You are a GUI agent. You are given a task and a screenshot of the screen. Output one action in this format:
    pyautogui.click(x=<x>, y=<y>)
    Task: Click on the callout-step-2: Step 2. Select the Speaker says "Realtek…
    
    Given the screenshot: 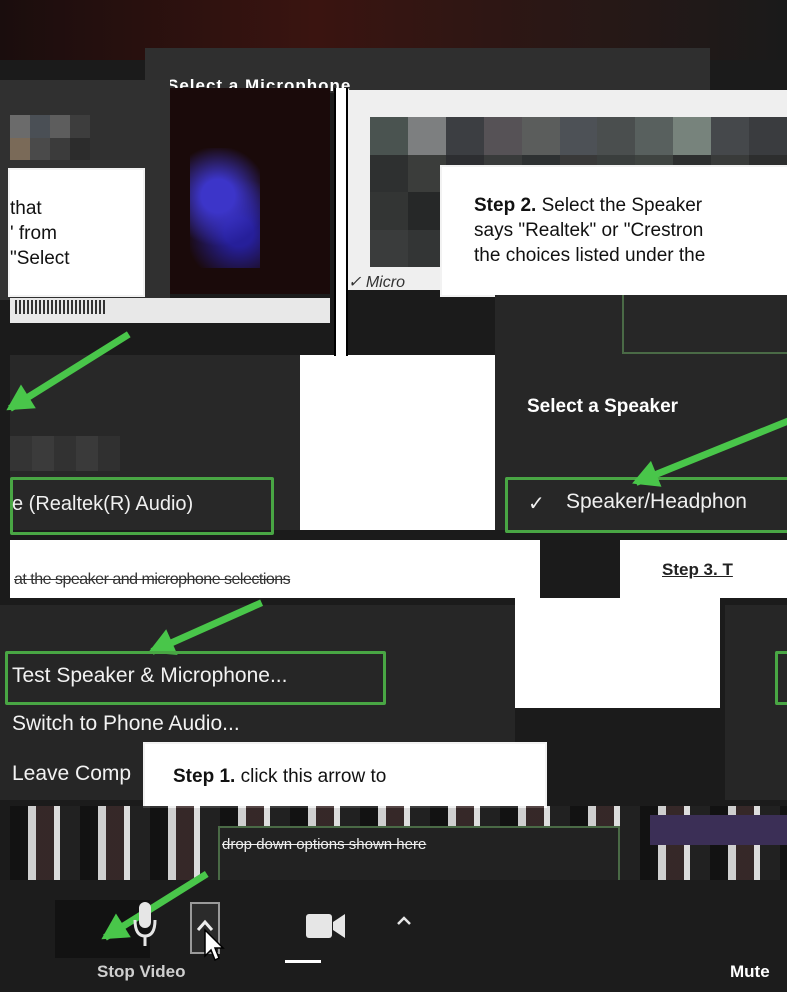 What is the action you would take?
    pyautogui.click(x=614, y=231)
    